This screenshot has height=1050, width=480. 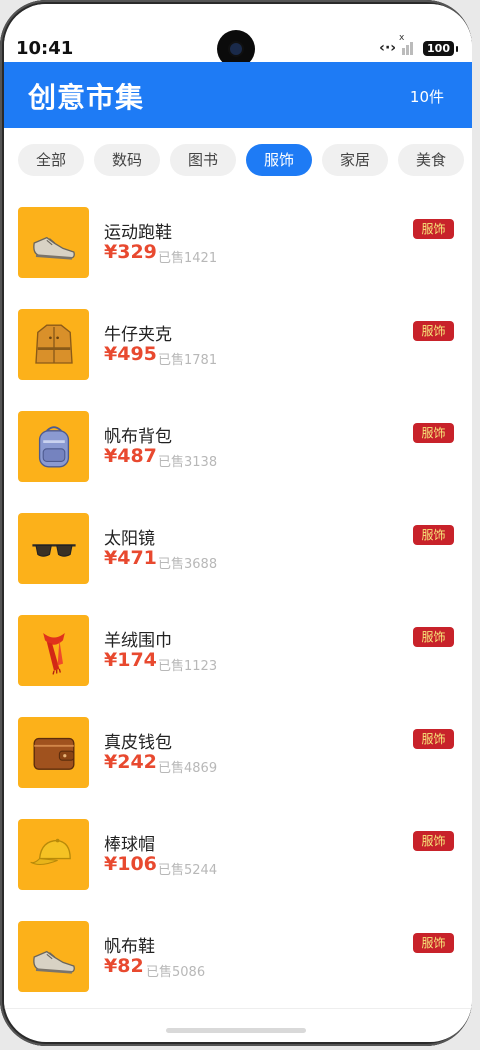 I want to click on product-row: 帆布背包 ¥487 已售3138 服饰, so click(x=238, y=447).